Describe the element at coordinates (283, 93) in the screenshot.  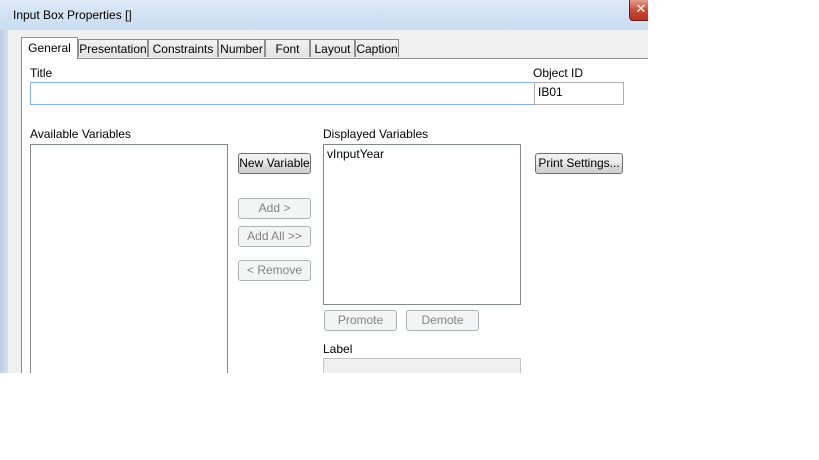
I see `title-input` at that location.